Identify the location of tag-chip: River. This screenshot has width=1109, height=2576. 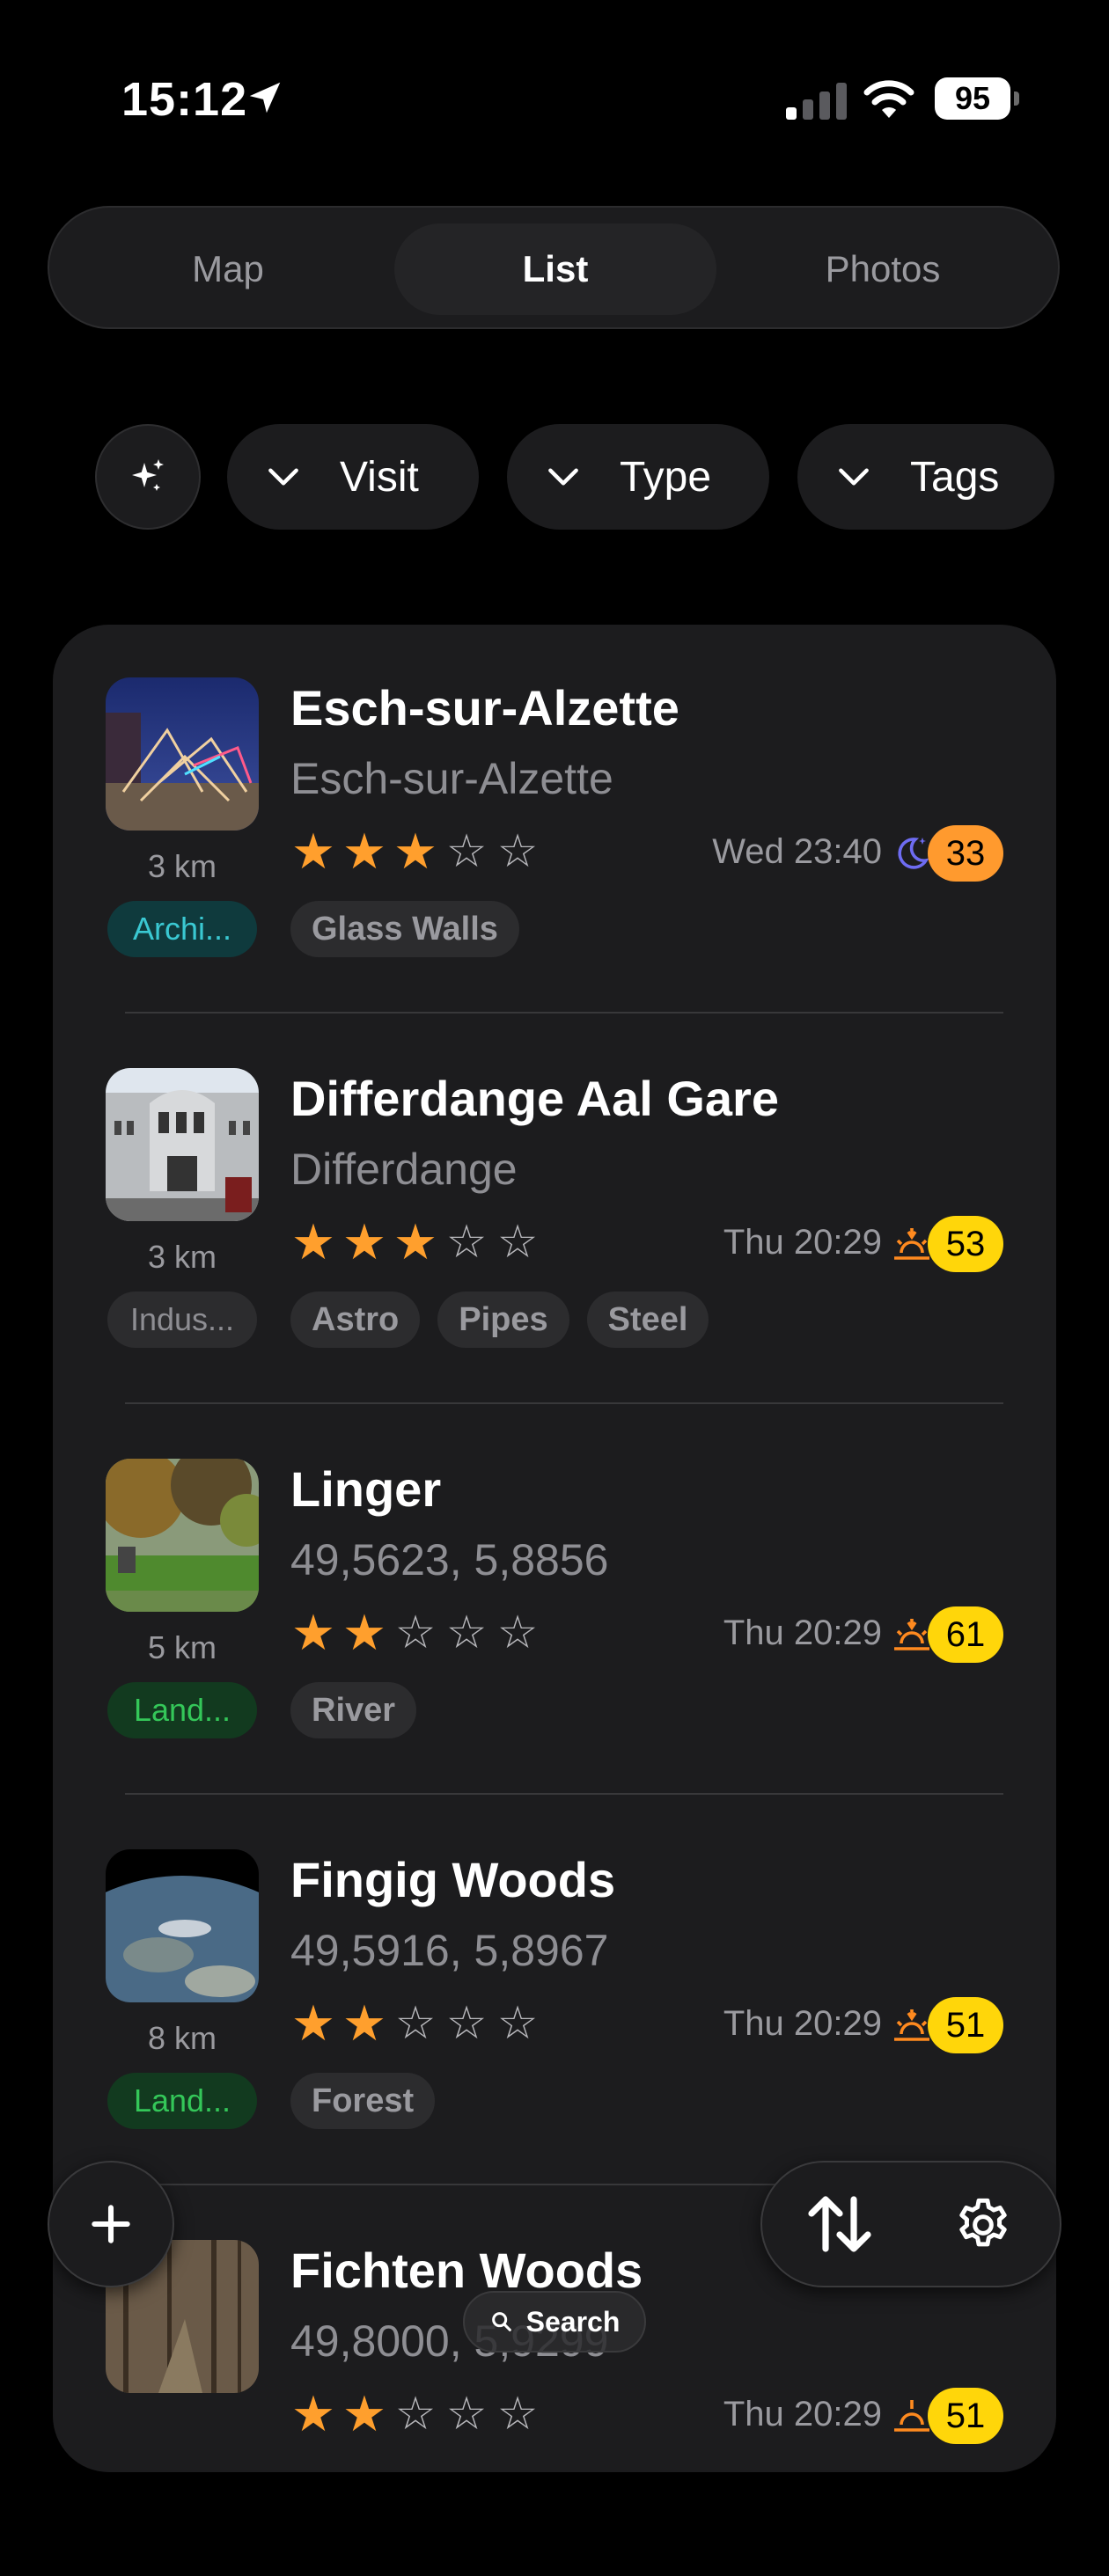
(353, 1710).